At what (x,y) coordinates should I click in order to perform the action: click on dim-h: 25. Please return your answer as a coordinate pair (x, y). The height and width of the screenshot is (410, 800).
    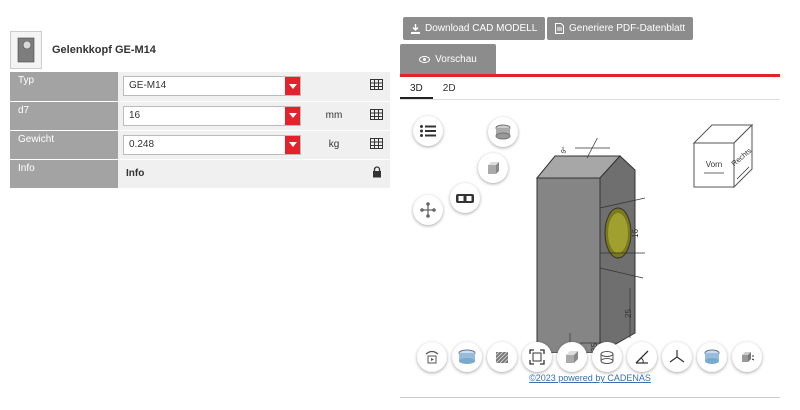
    Looking at the image, I should click on (628, 313).